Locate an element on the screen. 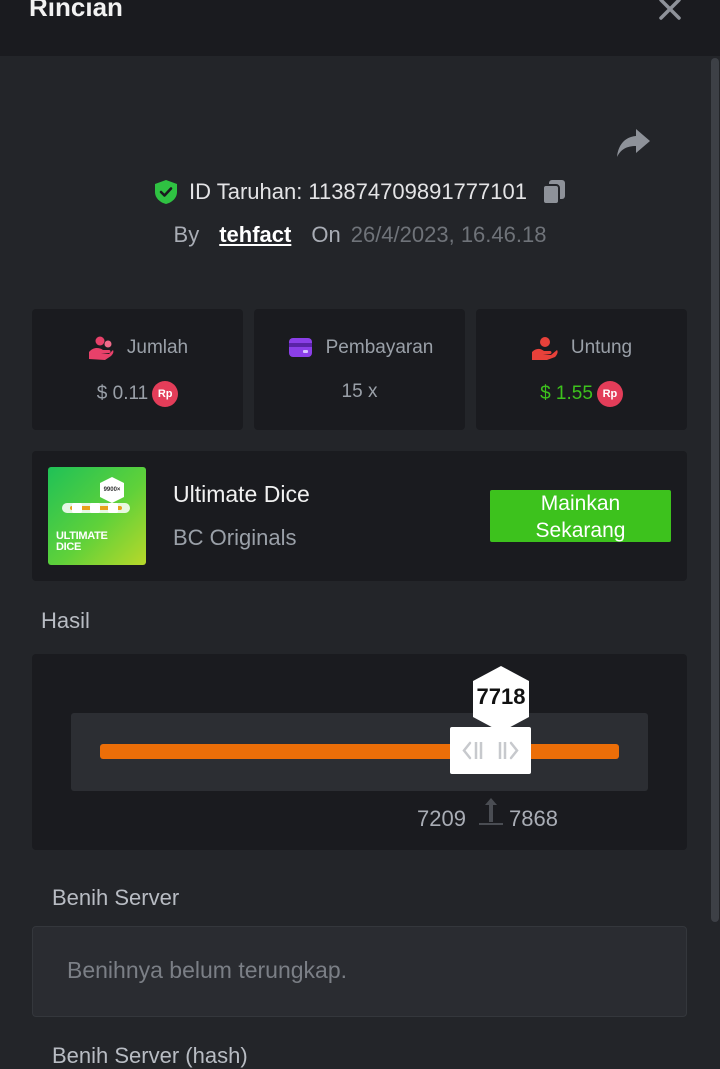  bet-id-label: ID Taruhan: is located at coordinates (246, 191).